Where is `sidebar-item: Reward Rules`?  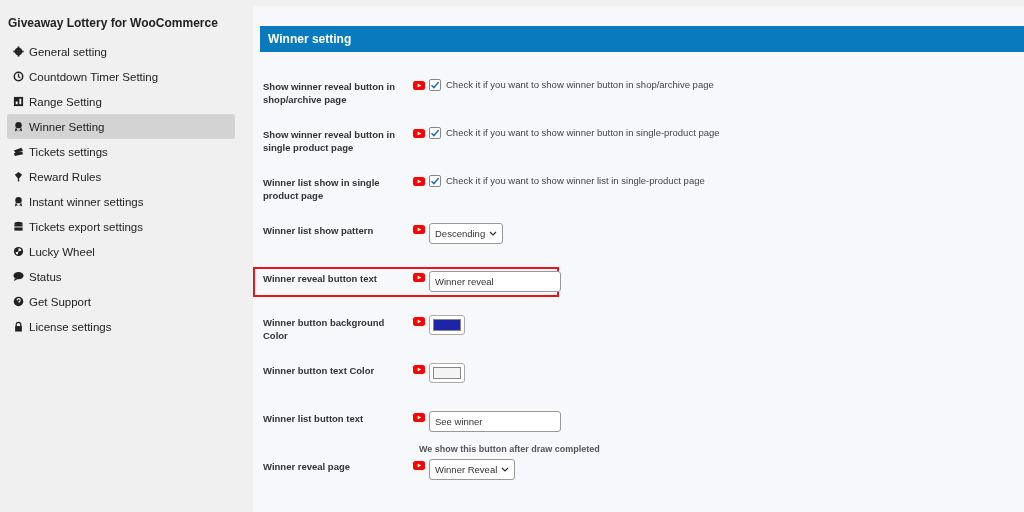
sidebar-item: Reward Rules is located at coordinates (121, 176).